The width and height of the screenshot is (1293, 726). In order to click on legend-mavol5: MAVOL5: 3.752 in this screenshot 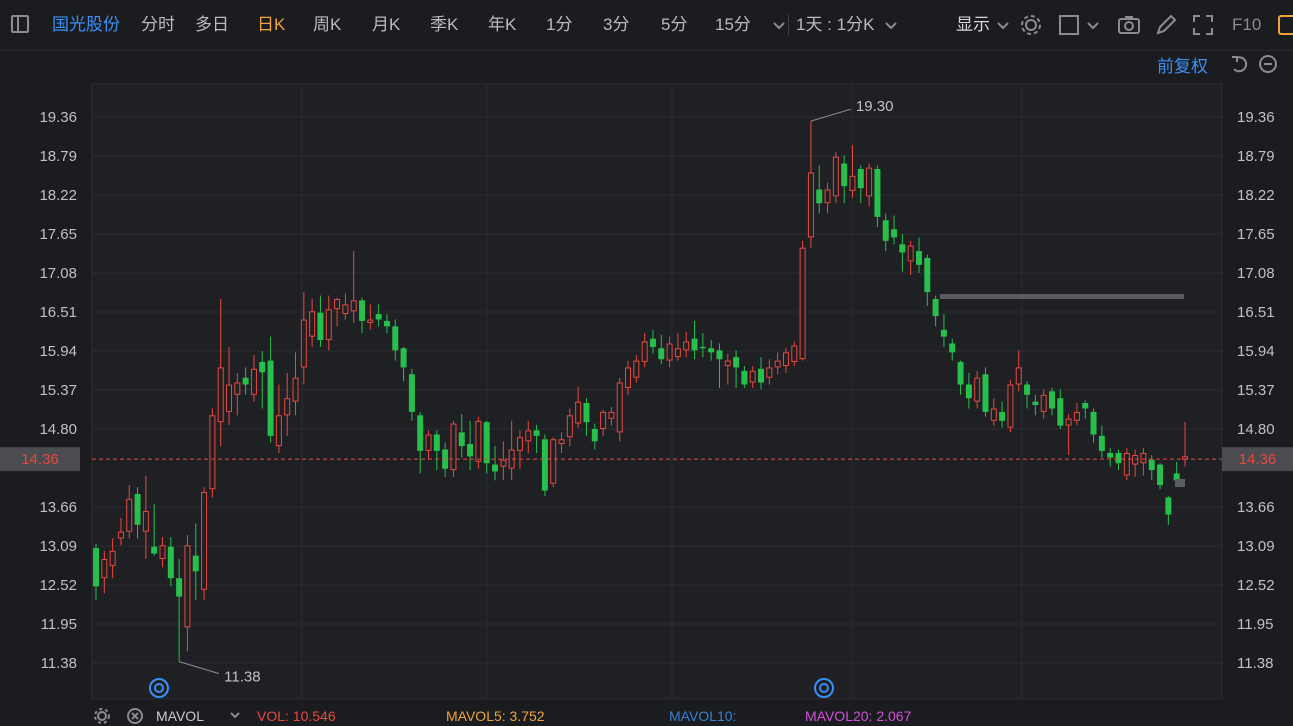, I will do `click(495, 716)`.